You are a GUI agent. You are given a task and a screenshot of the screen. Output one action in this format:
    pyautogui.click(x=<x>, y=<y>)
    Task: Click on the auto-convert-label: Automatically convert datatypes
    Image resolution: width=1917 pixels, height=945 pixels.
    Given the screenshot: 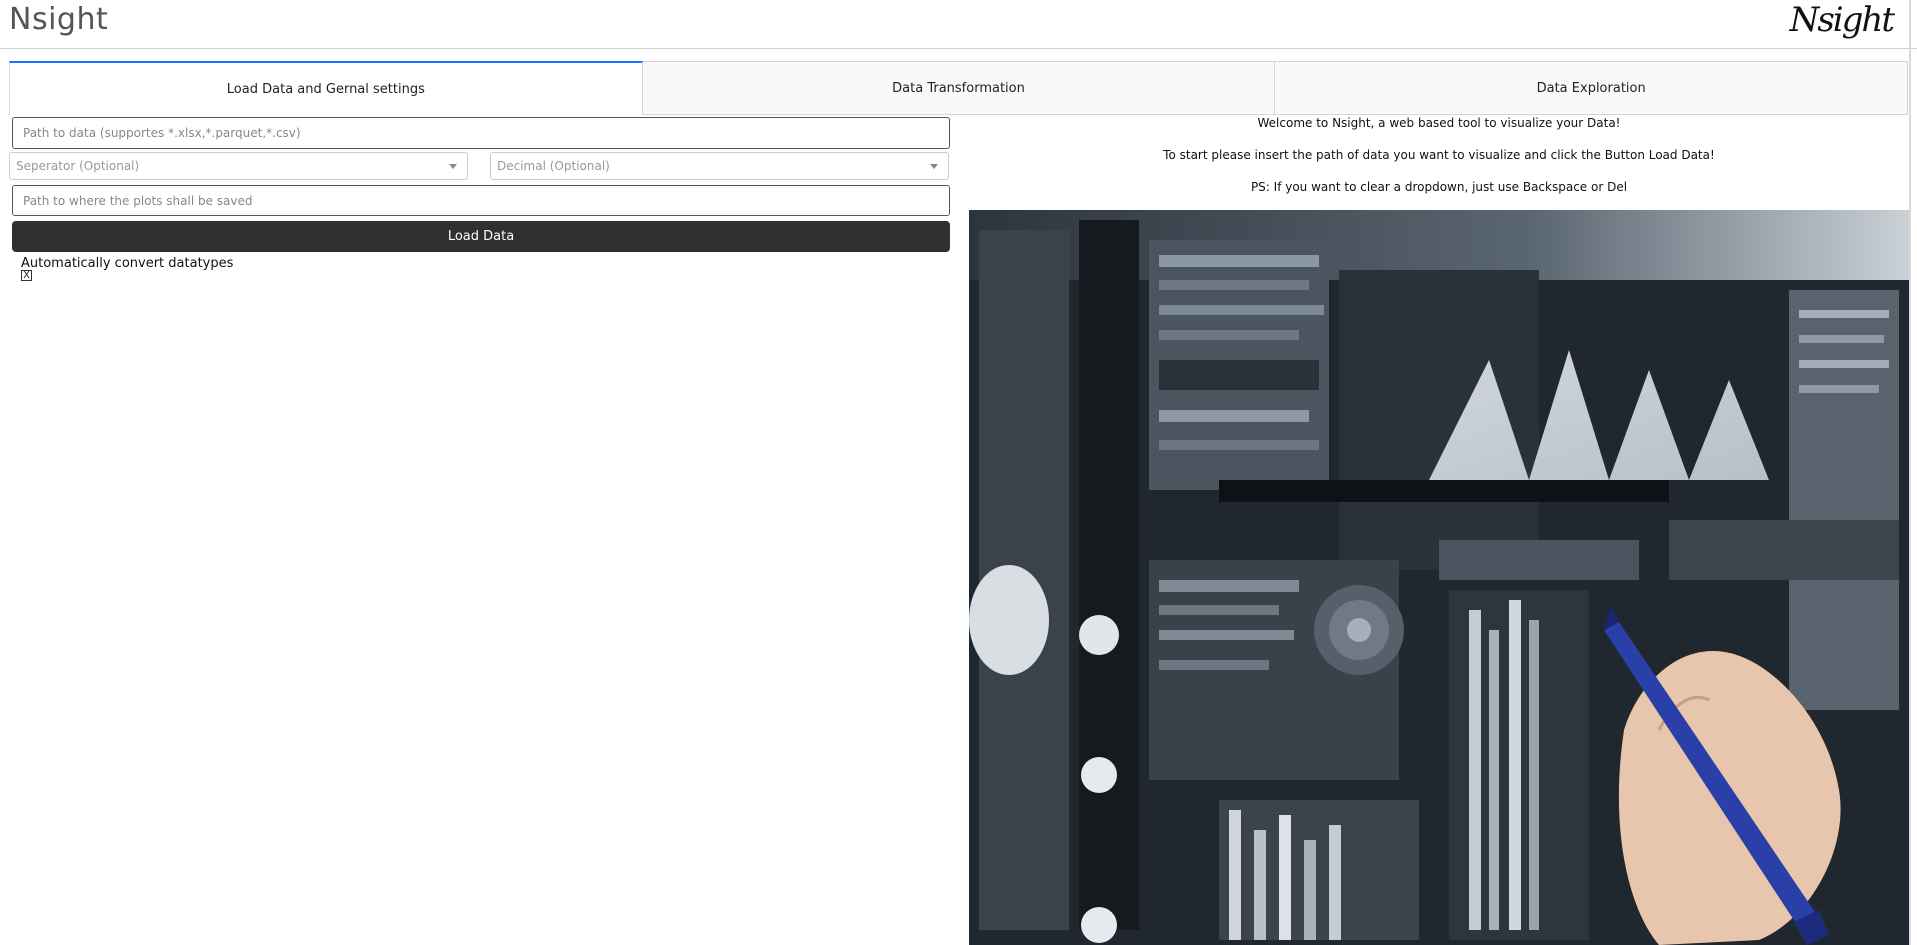 What is the action you would take?
    pyautogui.click(x=127, y=263)
    